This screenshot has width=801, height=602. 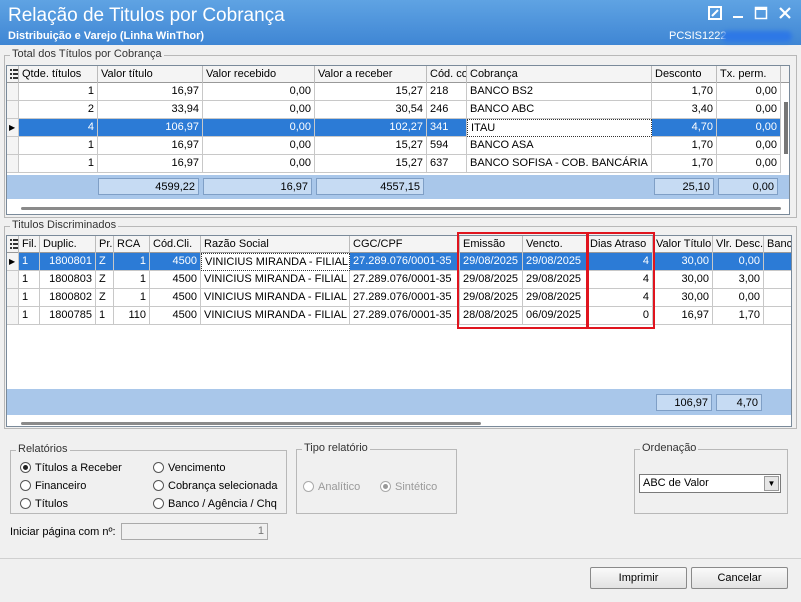 I want to click on cancel-button: Cancelar, so click(x=739, y=578).